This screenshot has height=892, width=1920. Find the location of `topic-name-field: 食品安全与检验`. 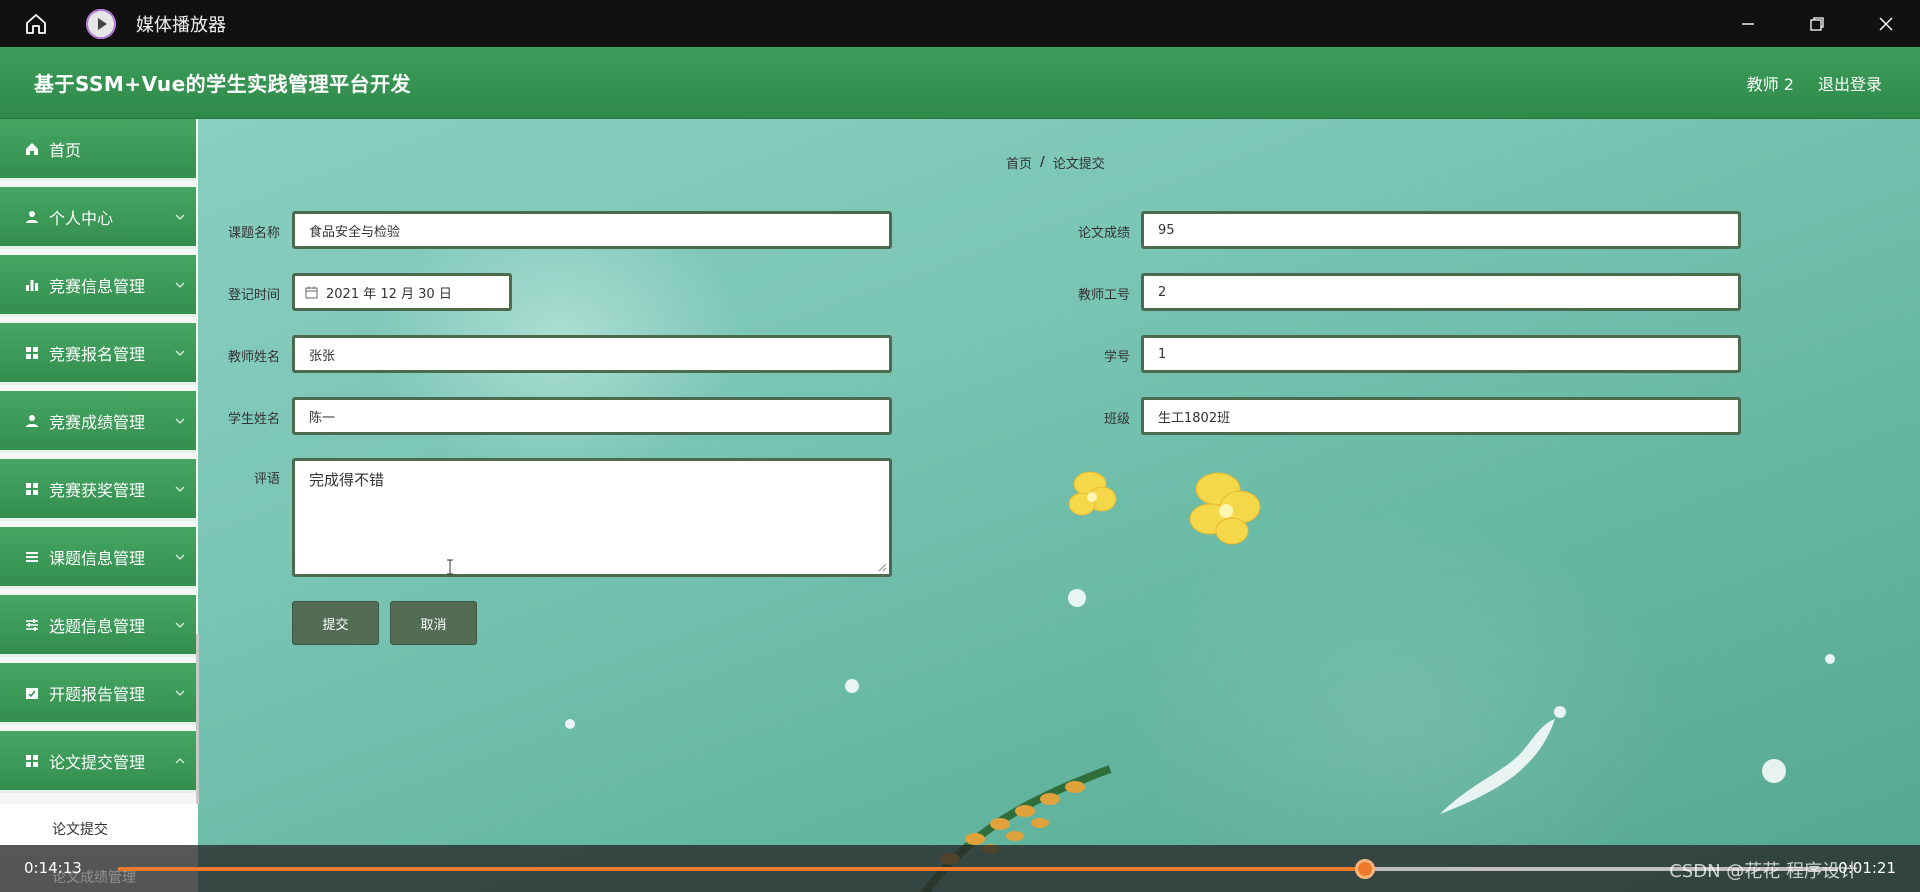

topic-name-field: 食品安全与检验 is located at coordinates (592, 230).